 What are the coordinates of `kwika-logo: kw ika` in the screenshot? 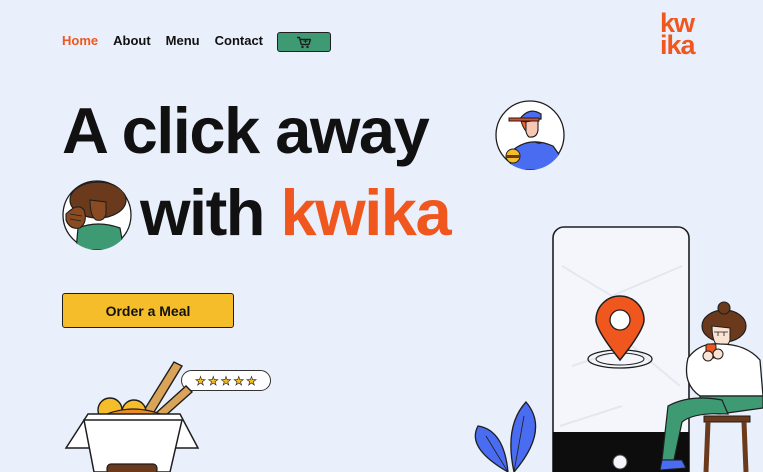 It's located at (684, 35).